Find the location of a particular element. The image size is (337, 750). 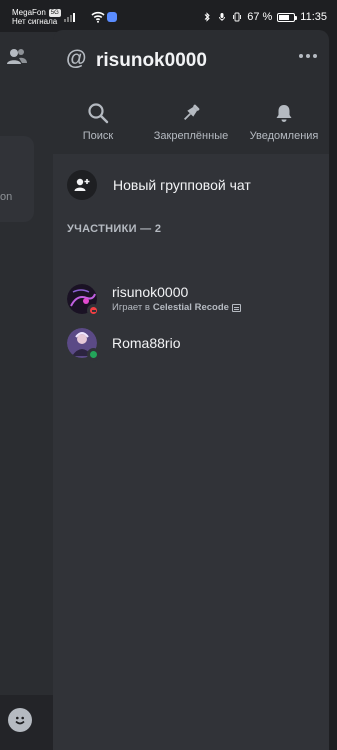

network-badge: 5G is located at coordinates (54, 12).